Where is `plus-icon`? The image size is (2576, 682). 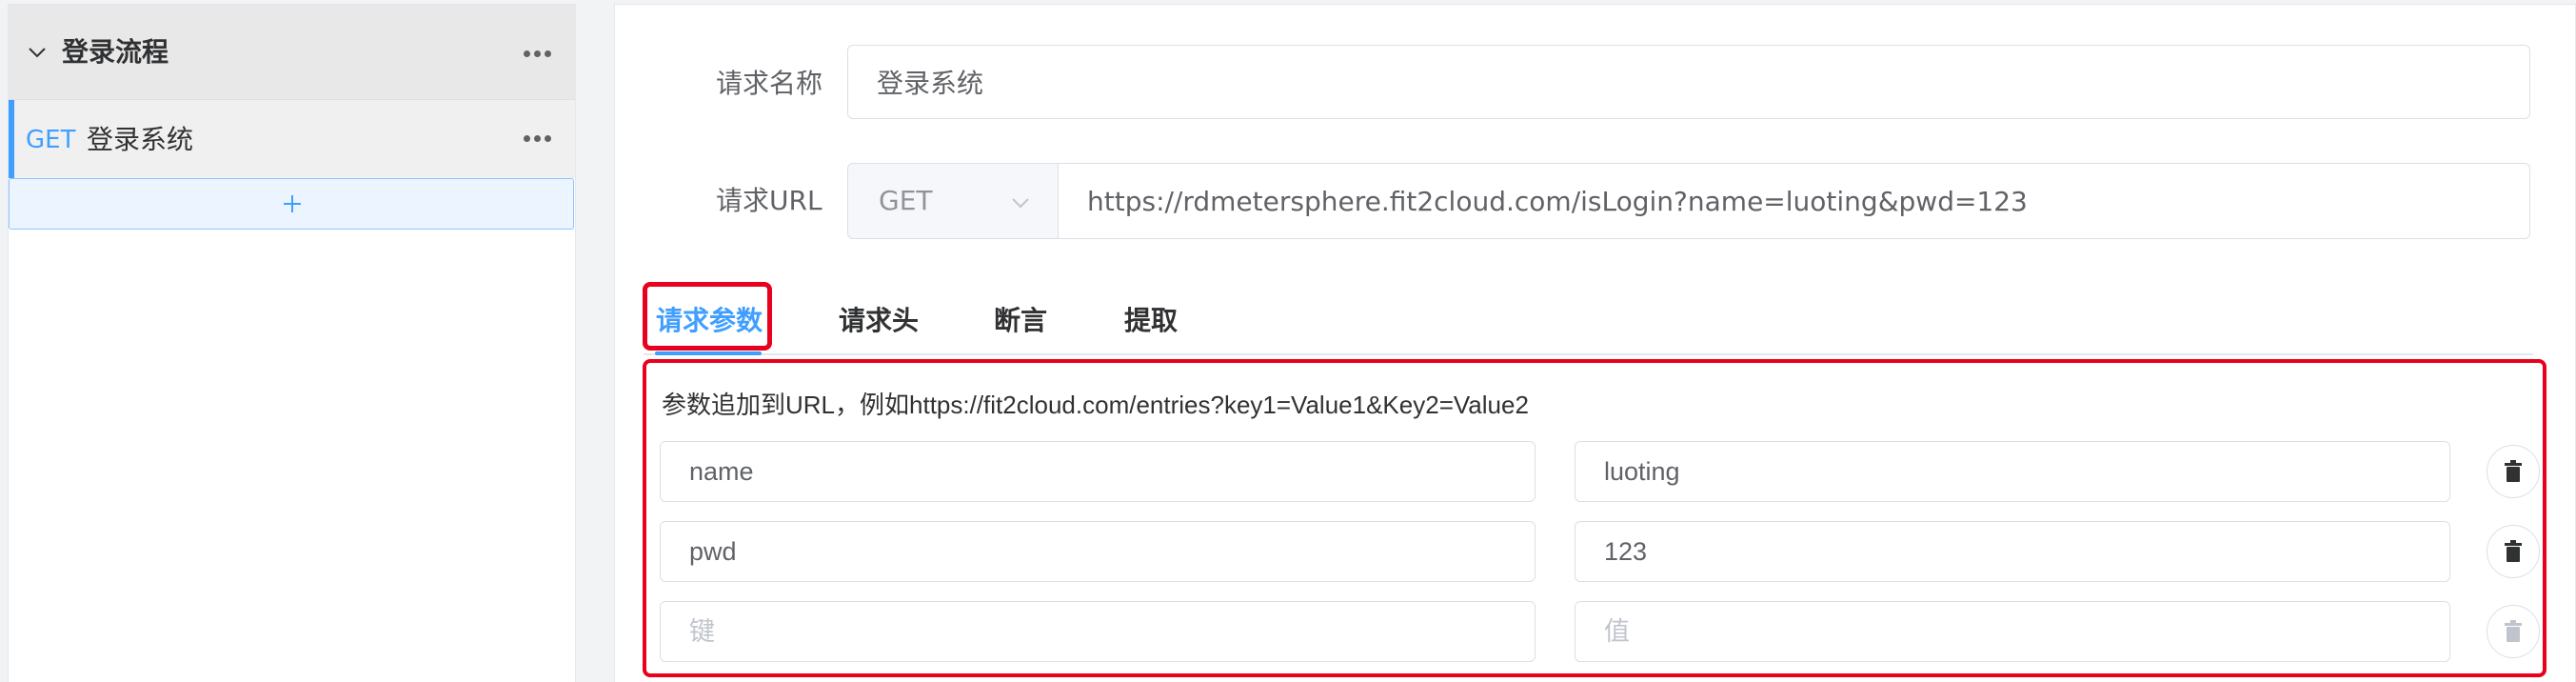
plus-icon is located at coordinates (292, 203).